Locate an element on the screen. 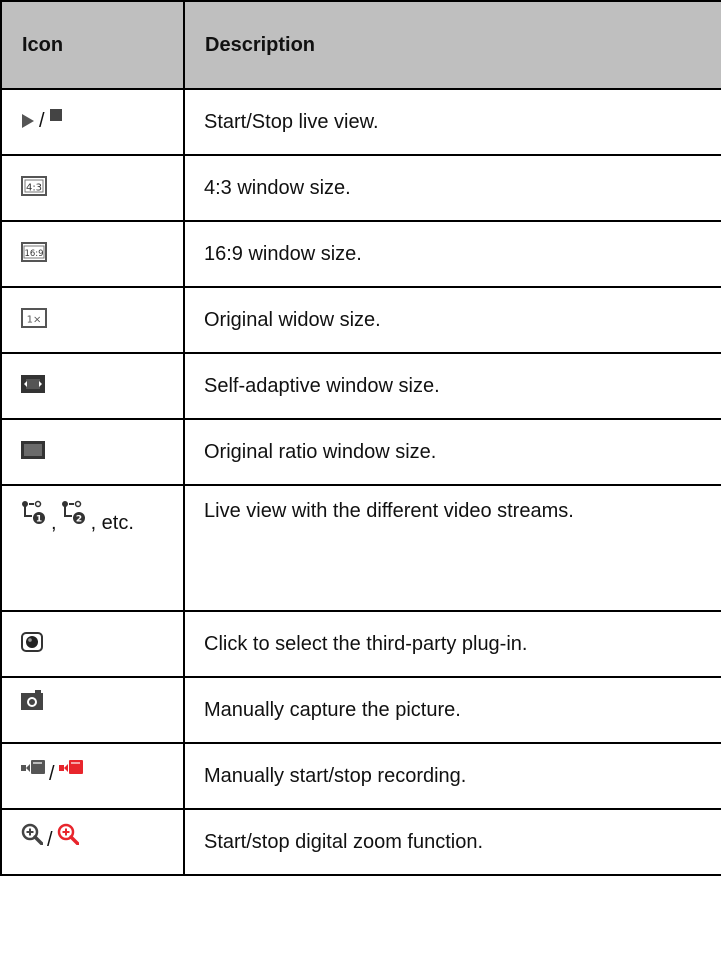  table-header-row: Icon Description is located at coordinates (360, 45).